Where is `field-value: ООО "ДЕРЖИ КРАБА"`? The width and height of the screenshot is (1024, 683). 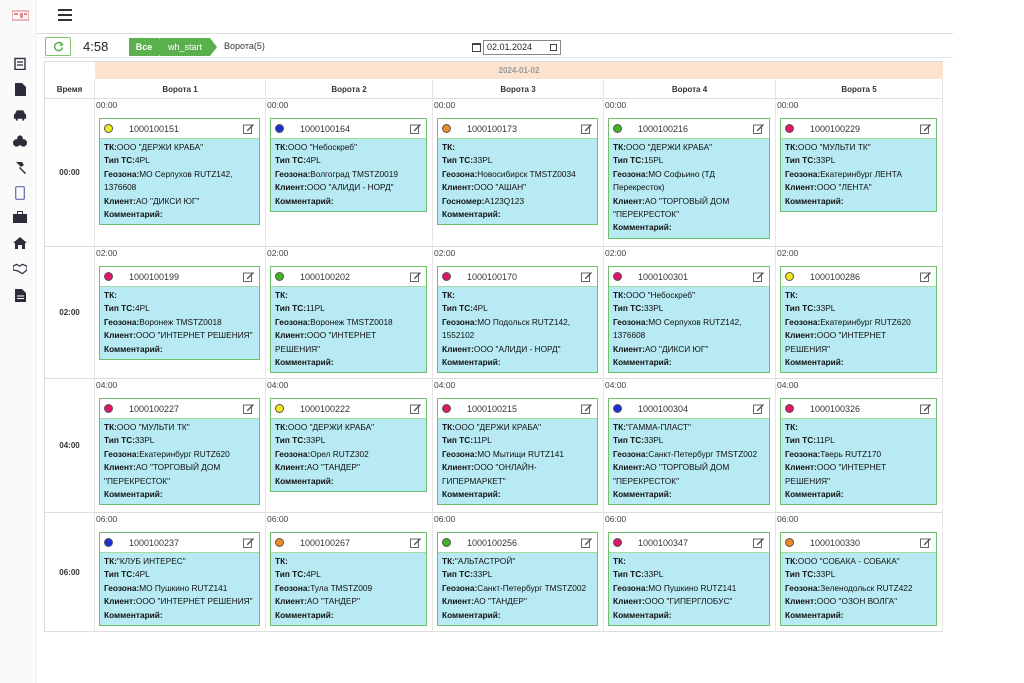 field-value: ООО "ДЕРЖИ КРАБА" is located at coordinates (160, 147).